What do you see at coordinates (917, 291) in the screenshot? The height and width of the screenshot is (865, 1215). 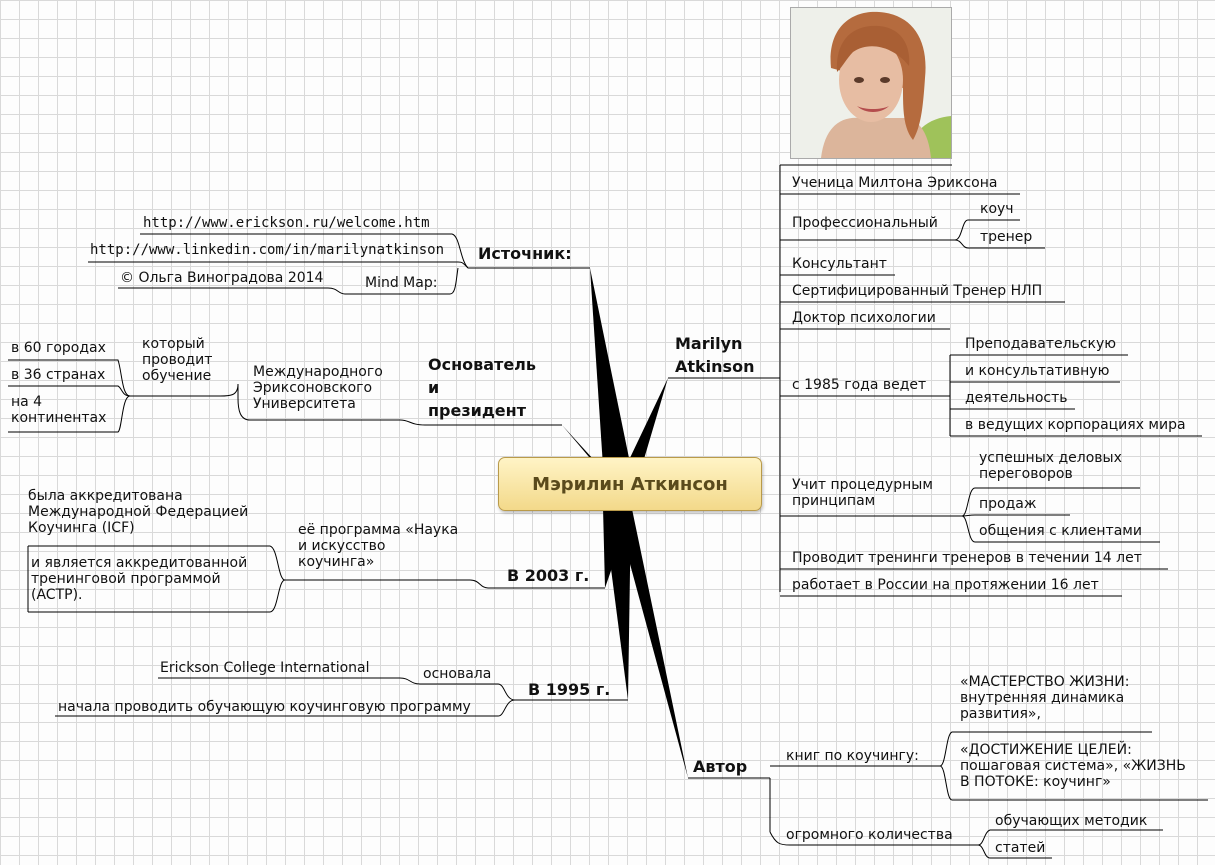 I see `marilyn-nlp-trainer: Сертифицированный Тренер НЛП` at bounding box center [917, 291].